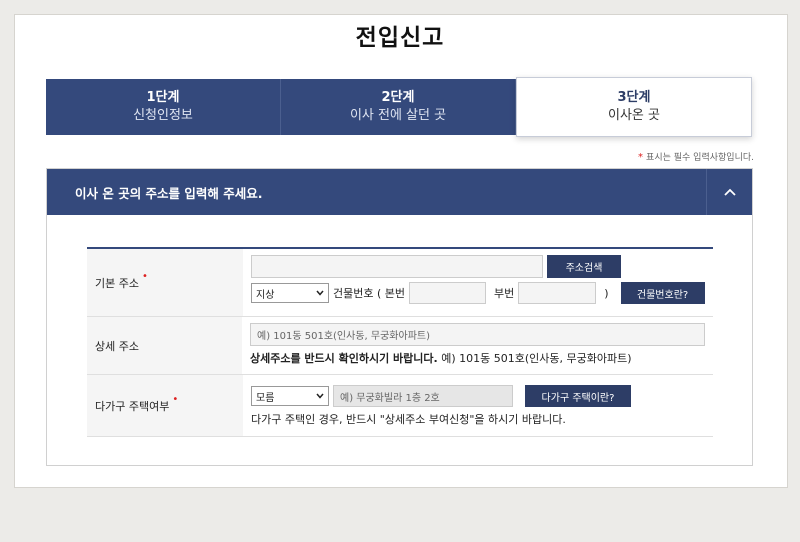  I want to click on chevron-up-icon, so click(729, 192).